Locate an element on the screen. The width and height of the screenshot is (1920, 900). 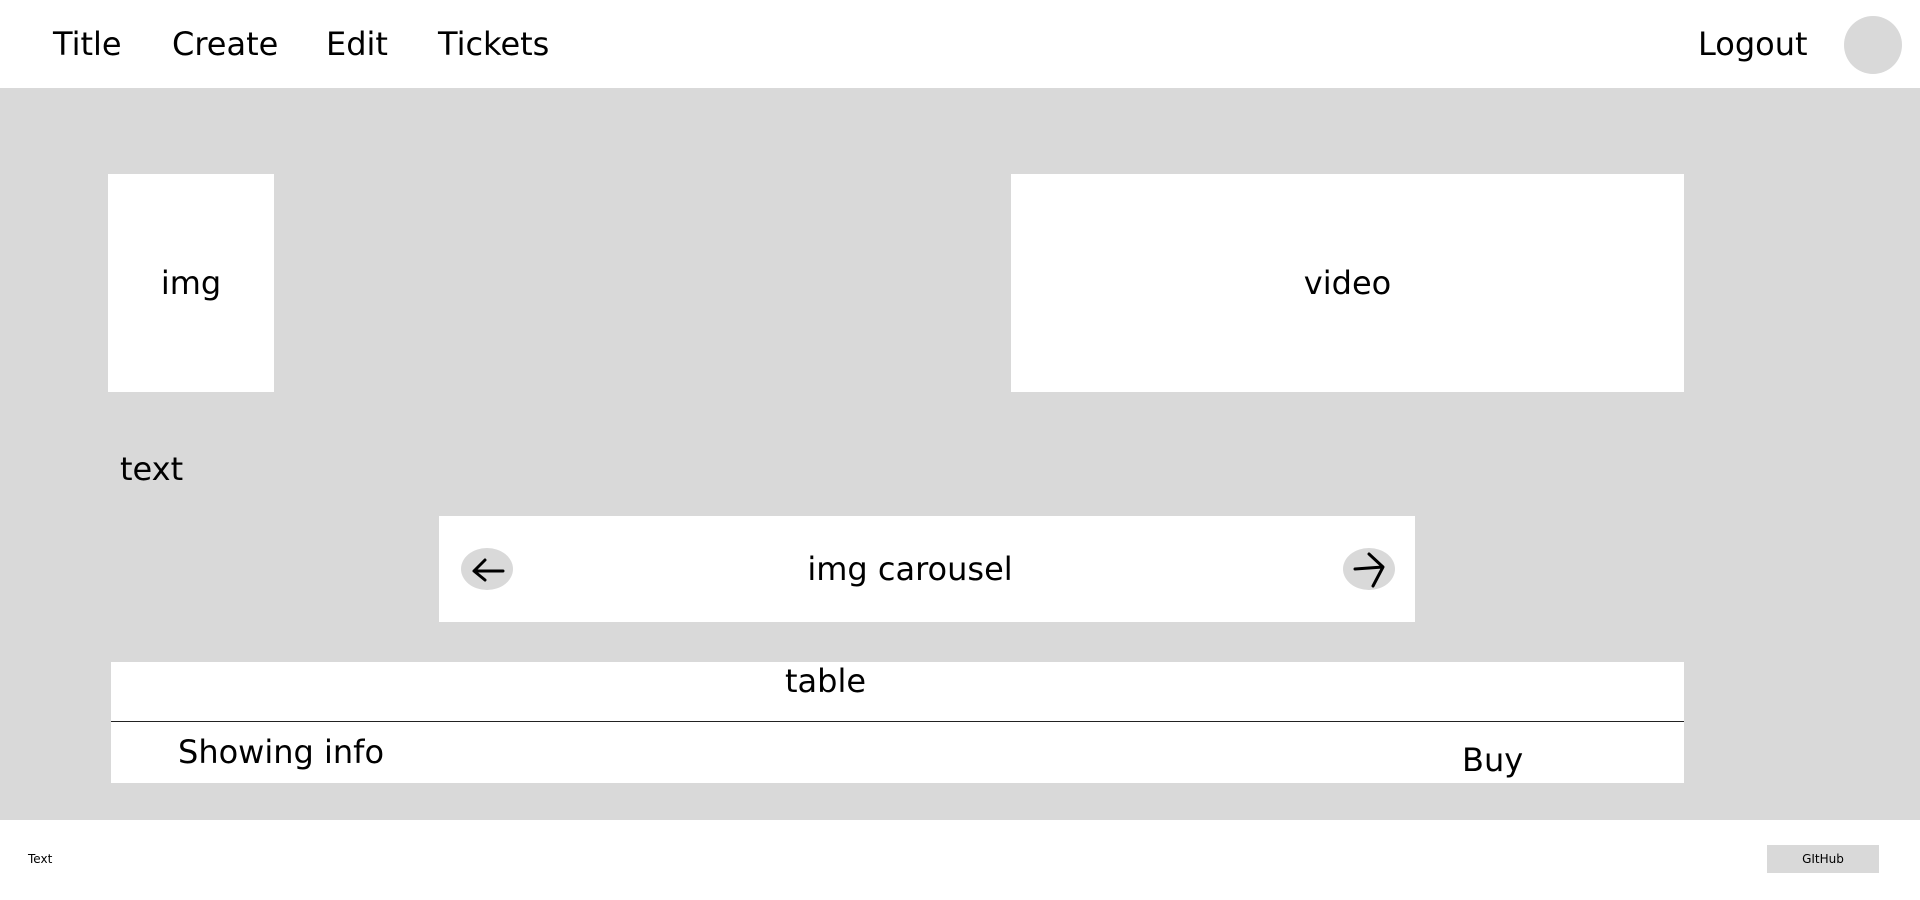
image-placeholder: img is located at coordinates (191, 283).